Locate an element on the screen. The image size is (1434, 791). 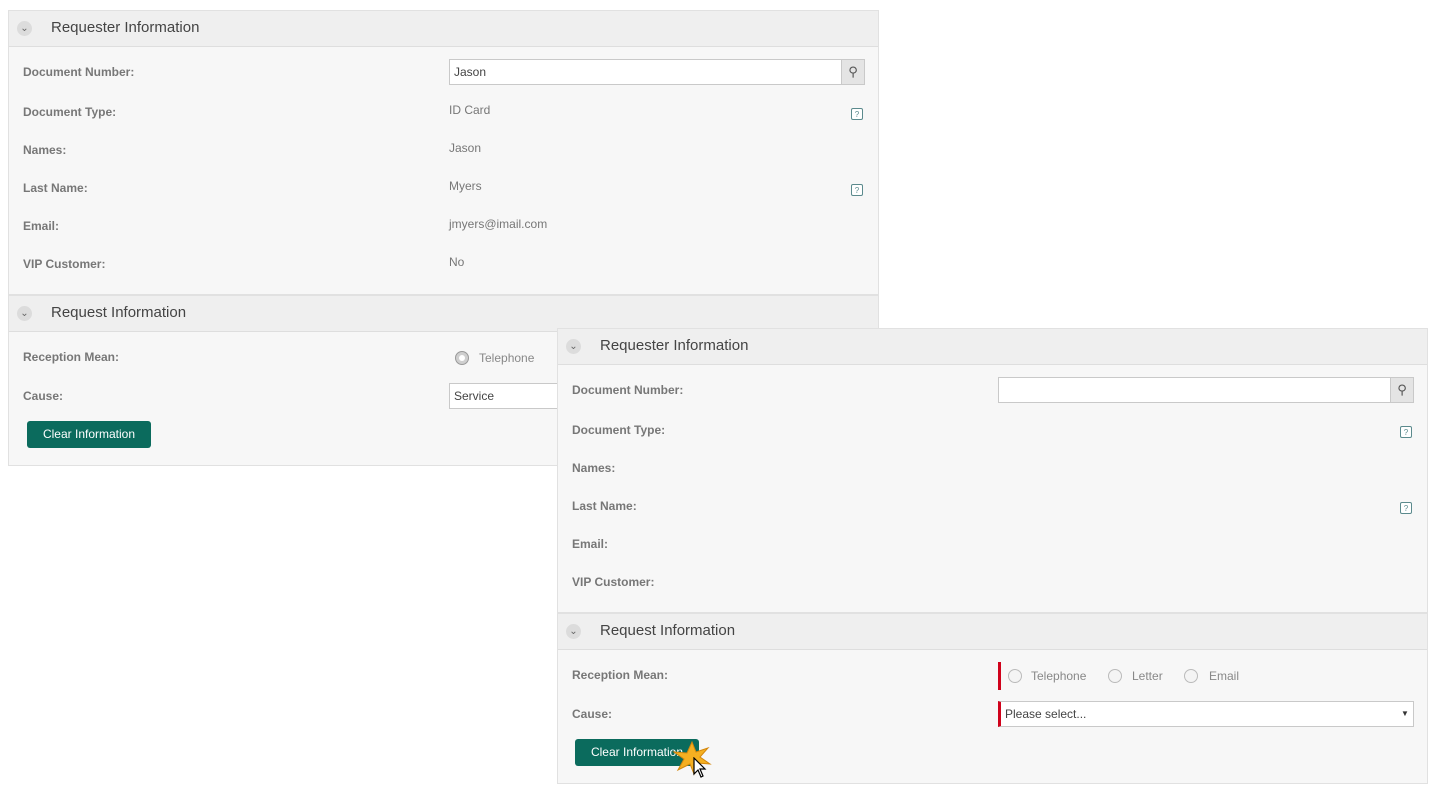
doc-type-row: Document Type: ID Card ? is located at coordinates (443, 113).